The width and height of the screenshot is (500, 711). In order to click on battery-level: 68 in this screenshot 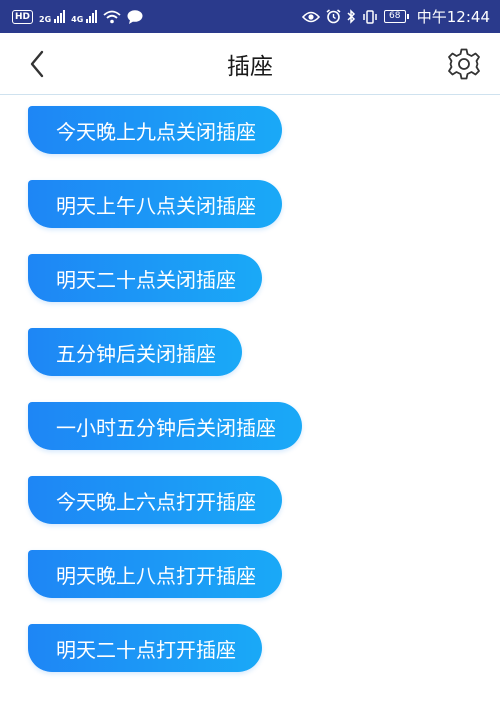, I will do `click(394, 16)`.